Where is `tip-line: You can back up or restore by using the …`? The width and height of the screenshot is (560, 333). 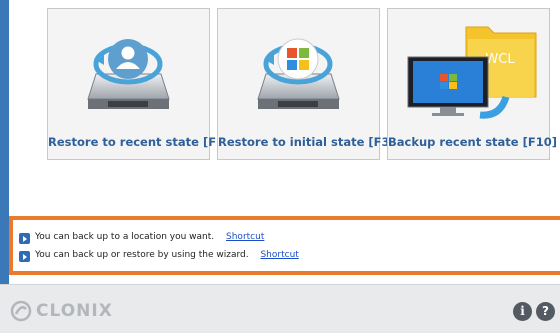 tip-line: You can back up or restore by using the … is located at coordinates (159, 257).